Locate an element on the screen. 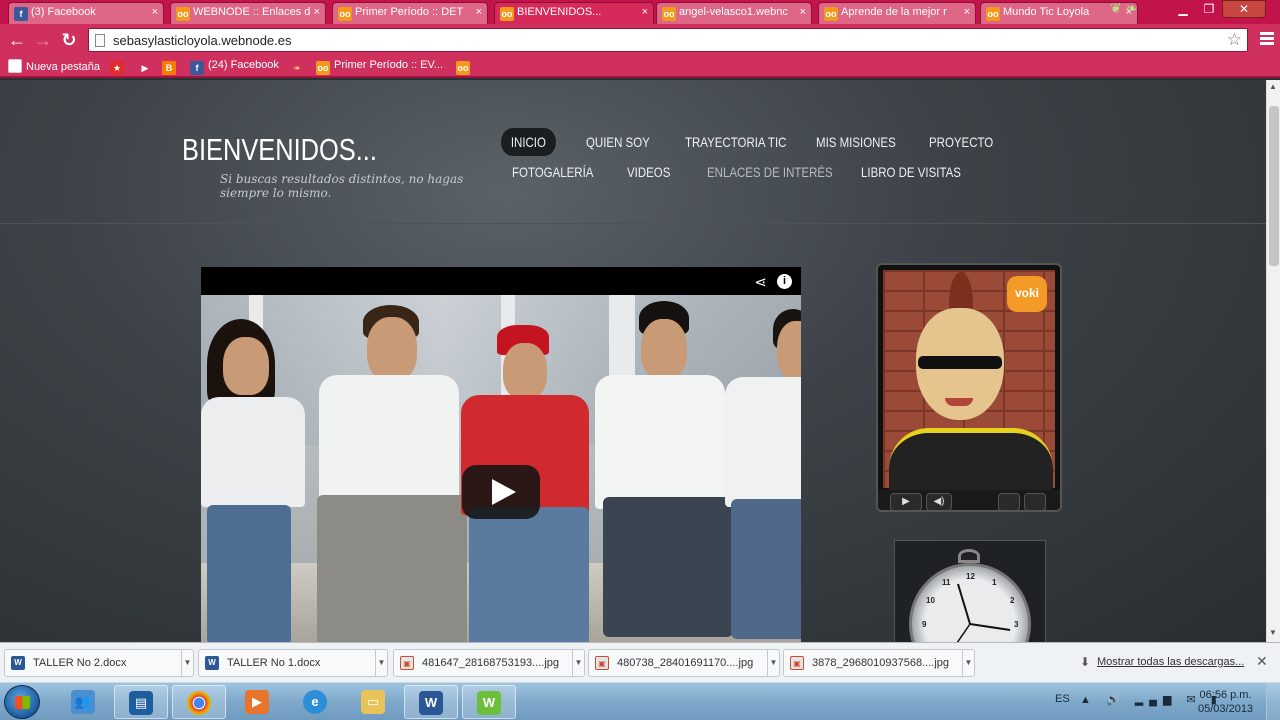  menu-quien-soy: QUIEN SOY is located at coordinates (618, 142).